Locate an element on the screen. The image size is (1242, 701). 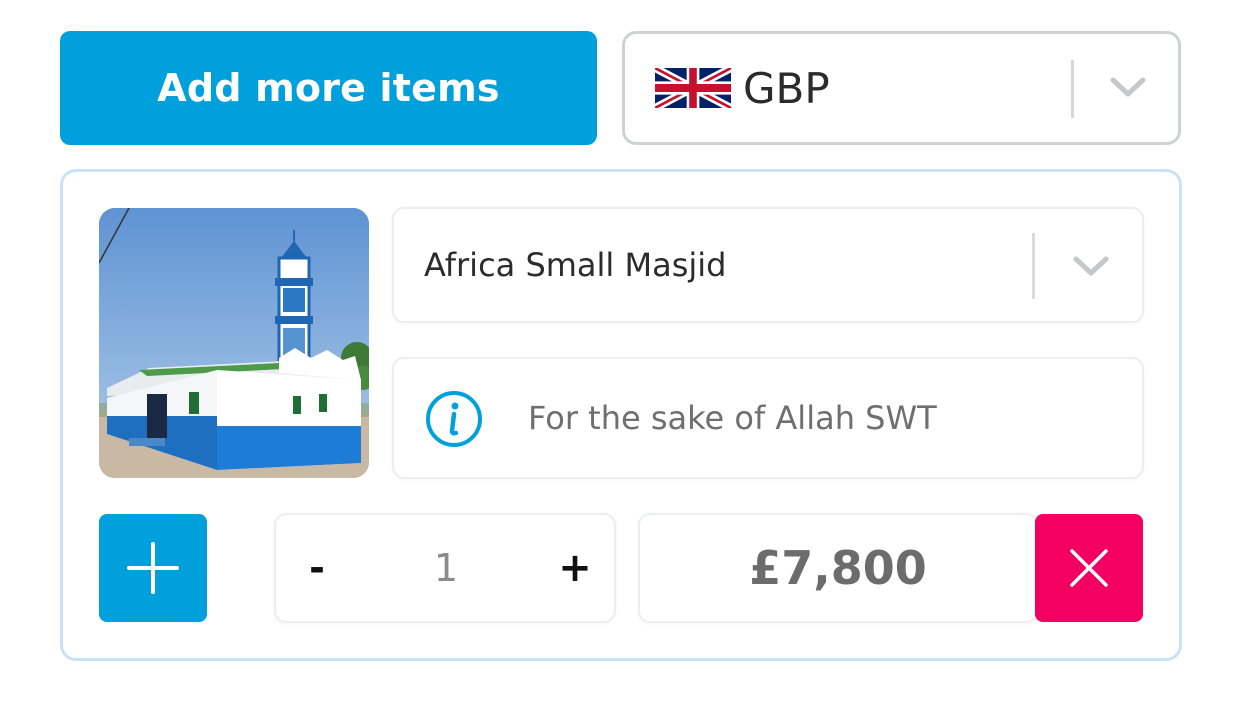
quantity-decrease-button: - is located at coordinates (317, 568).